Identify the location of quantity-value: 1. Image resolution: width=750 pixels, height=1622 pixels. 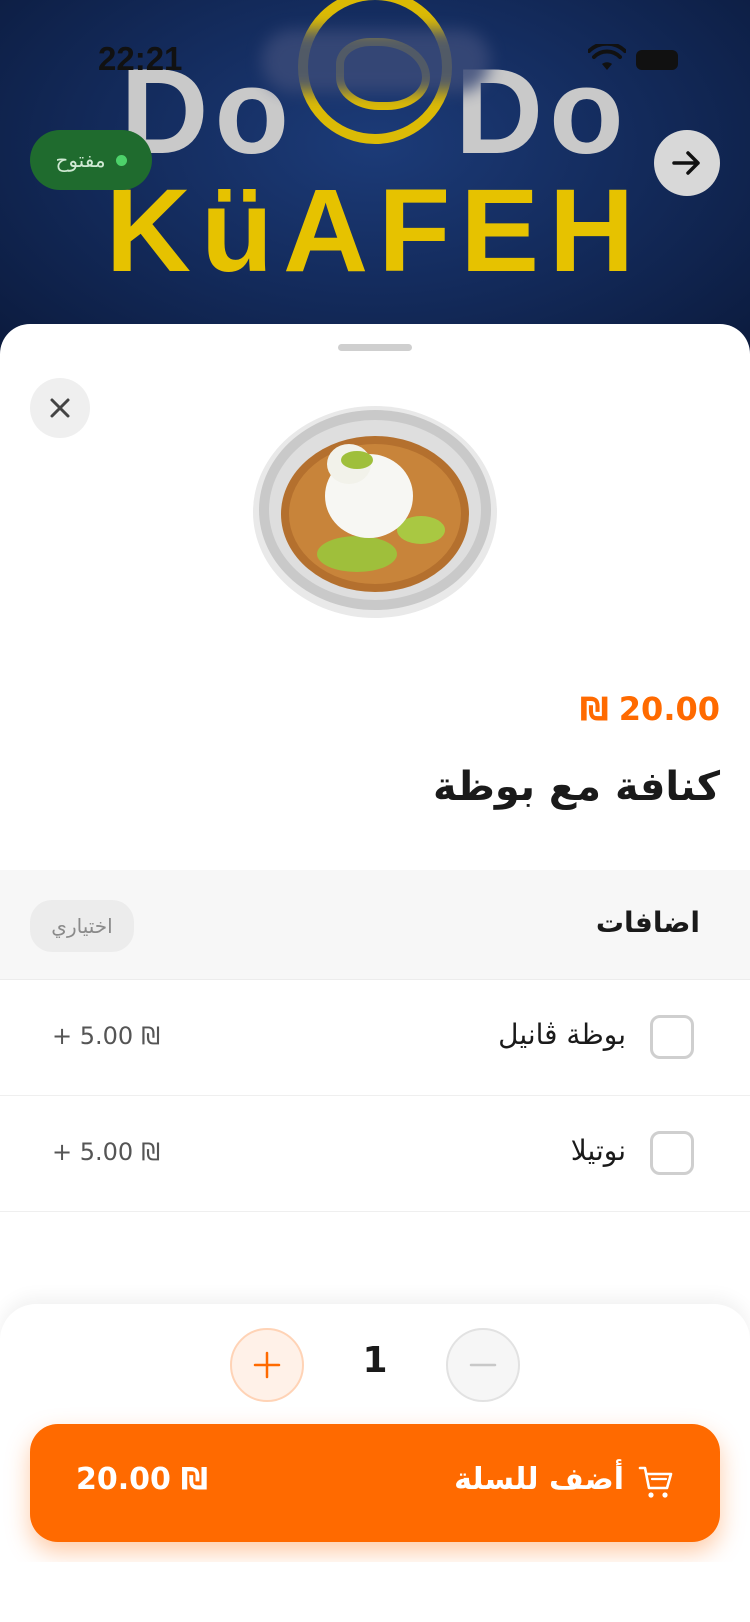
(375, 1360).